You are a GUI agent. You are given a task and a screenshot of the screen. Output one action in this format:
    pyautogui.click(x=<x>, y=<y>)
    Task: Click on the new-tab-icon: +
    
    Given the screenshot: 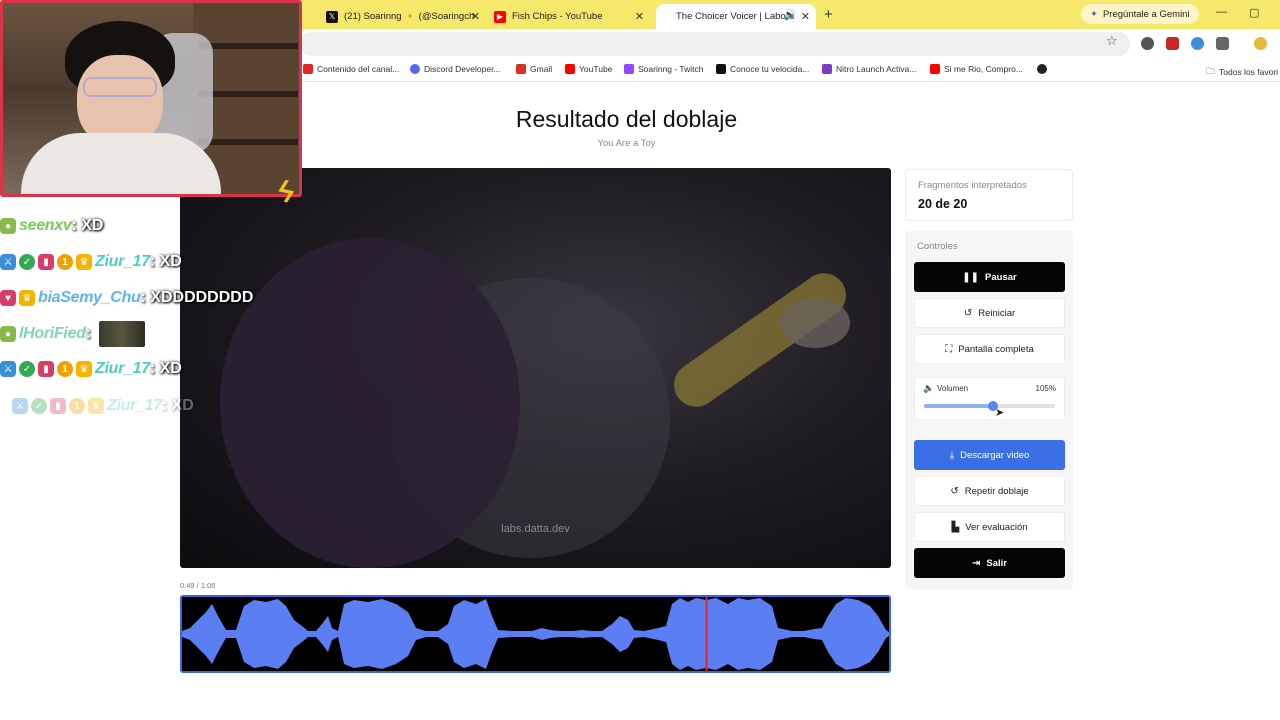 What is the action you would take?
    pyautogui.click(x=828, y=14)
    